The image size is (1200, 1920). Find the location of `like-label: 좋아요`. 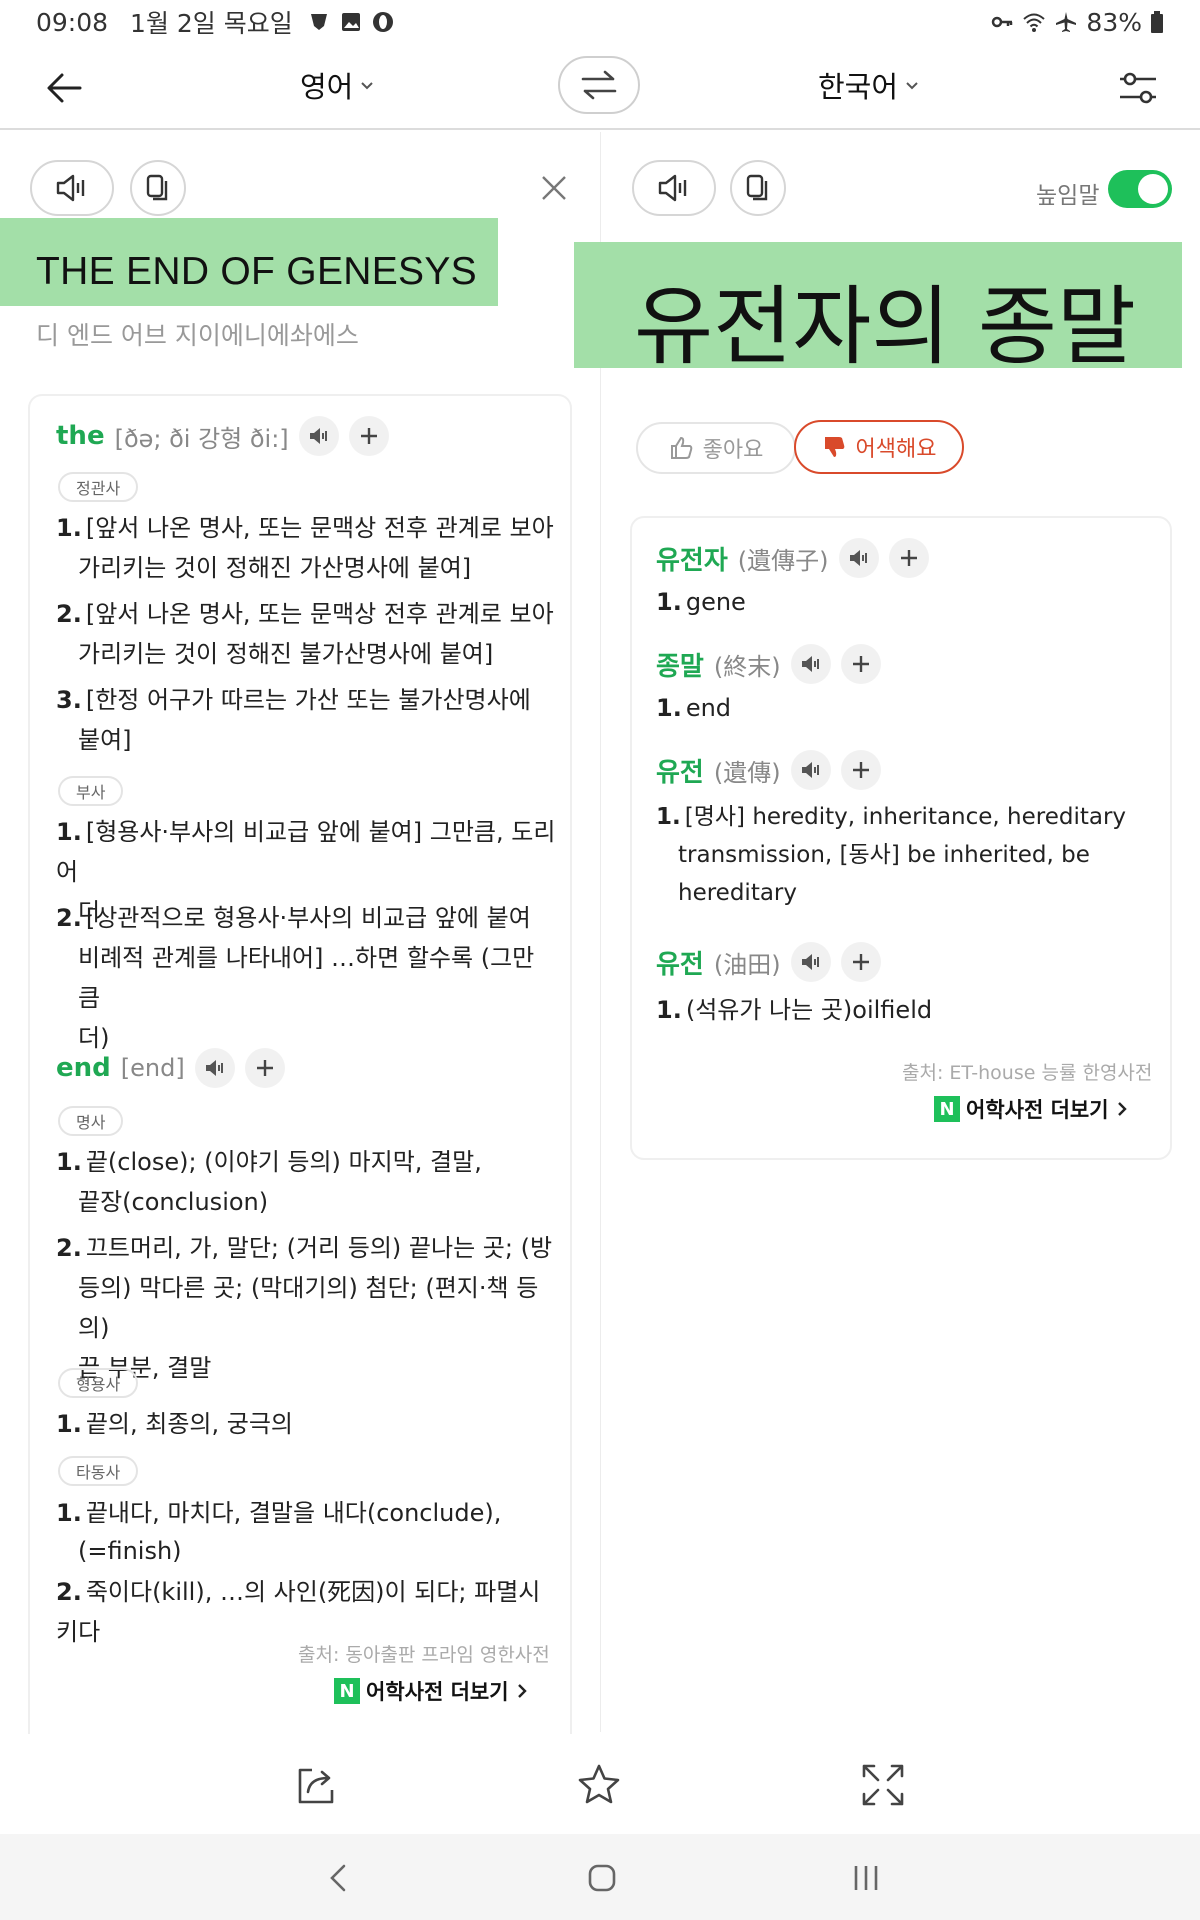

like-label: 좋아요 is located at coordinates (733, 450).